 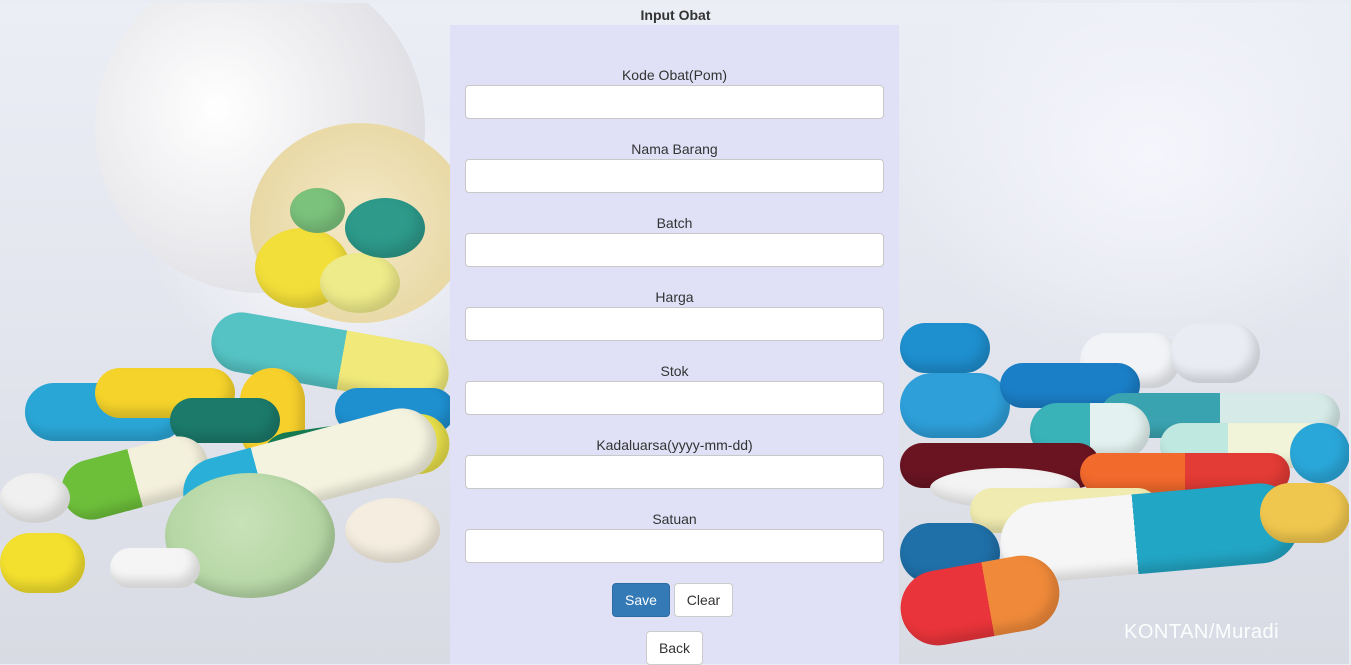 I want to click on harga-input, so click(x=674, y=324).